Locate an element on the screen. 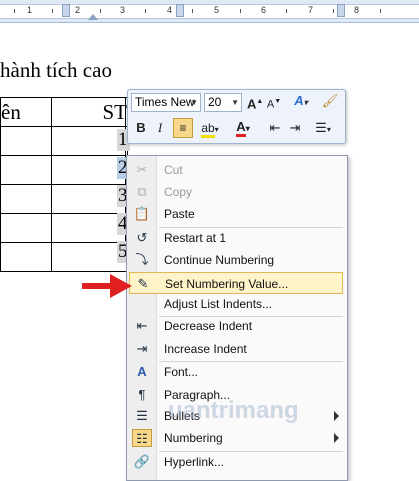 This screenshot has height=481, width=419. set-numbering-value-icon: ✎ is located at coordinates (143, 283).